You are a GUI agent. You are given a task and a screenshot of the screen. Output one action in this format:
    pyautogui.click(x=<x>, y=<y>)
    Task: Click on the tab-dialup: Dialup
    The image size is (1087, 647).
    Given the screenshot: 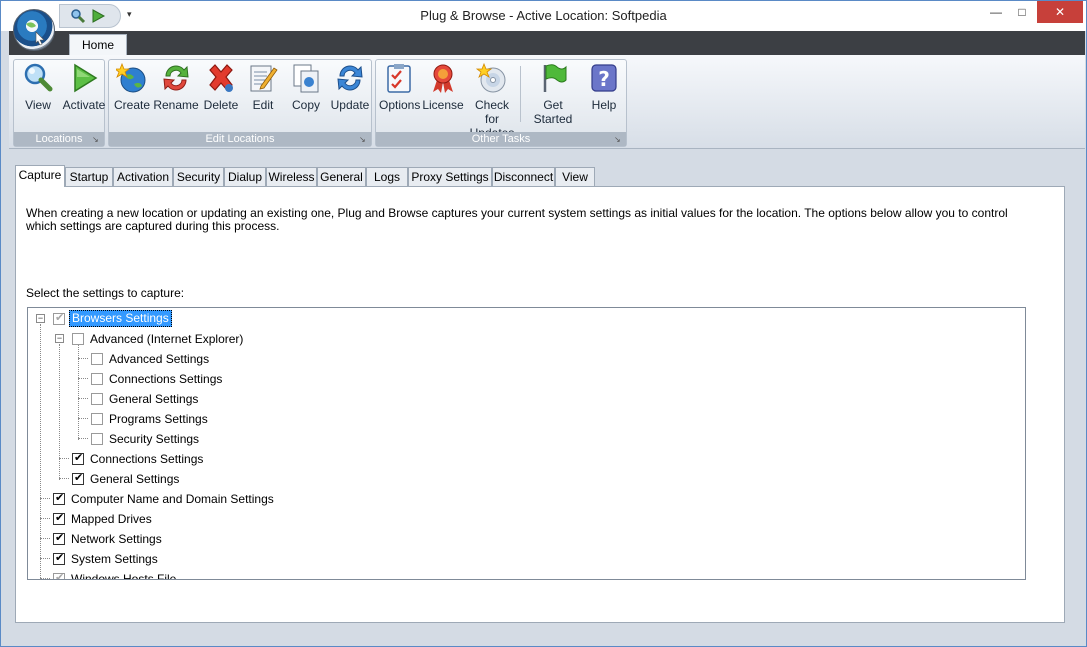 What is the action you would take?
    pyautogui.click(x=245, y=177)
    